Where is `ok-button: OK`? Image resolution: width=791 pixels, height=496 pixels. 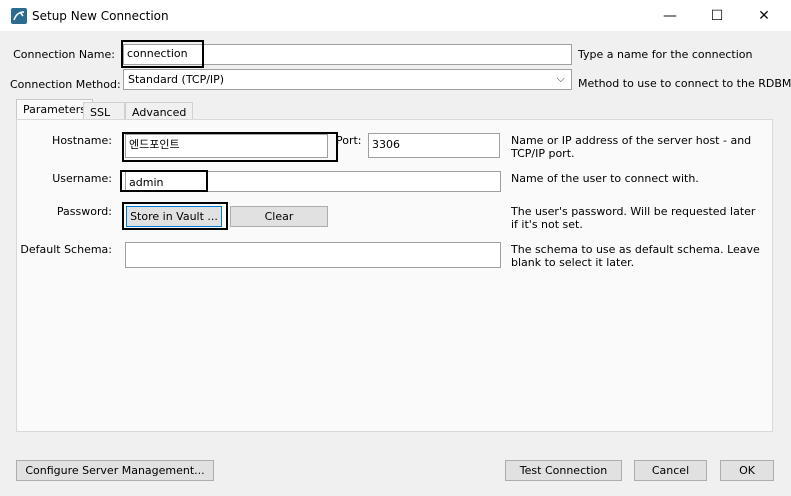 ok-button: OK is located at coordinates (747, 470).